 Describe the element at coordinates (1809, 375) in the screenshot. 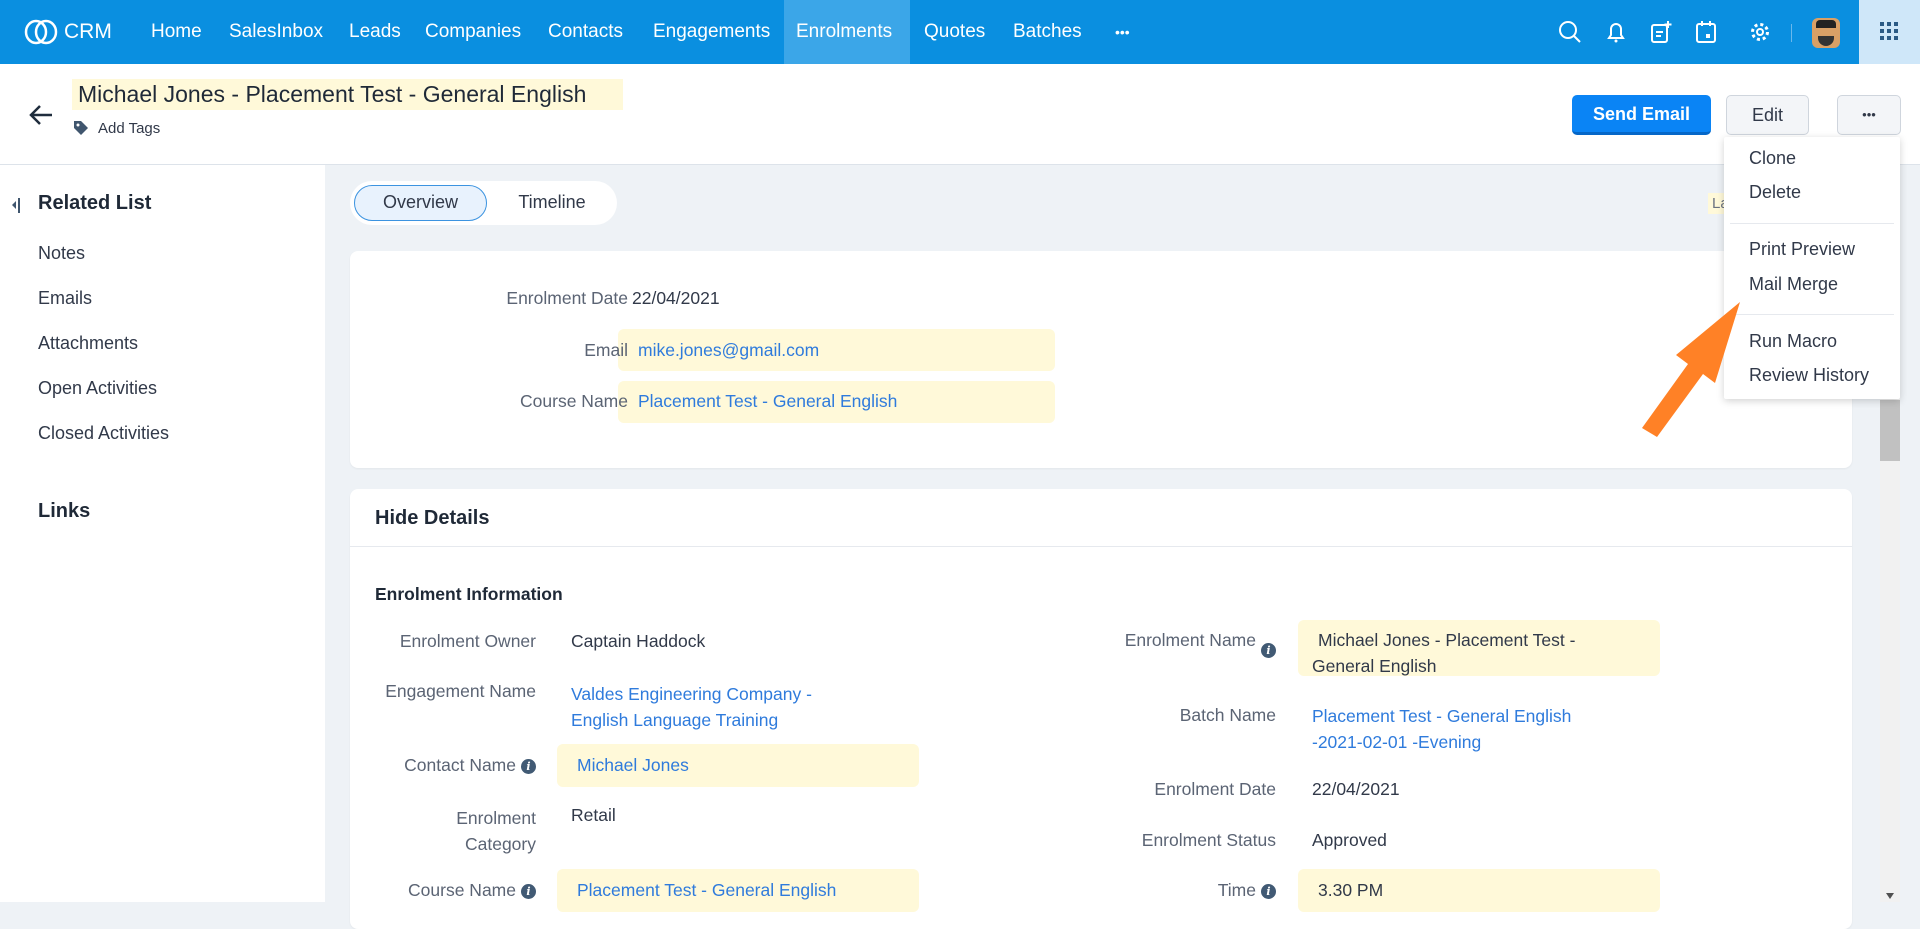

I see `menu-item-review-history: Review History` at that location.